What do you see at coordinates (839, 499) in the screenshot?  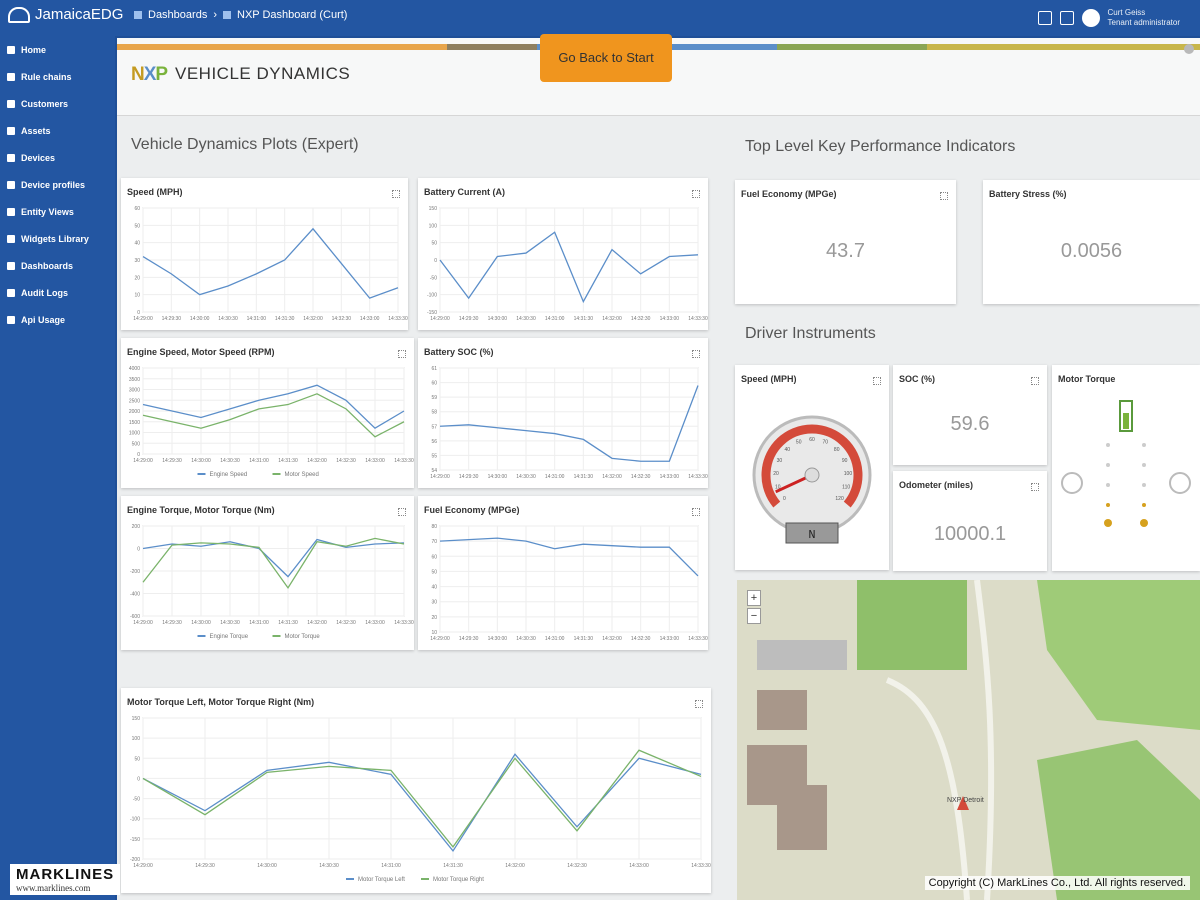 I see `gauge-tick-label: 120` at bounding box center [839, 499].